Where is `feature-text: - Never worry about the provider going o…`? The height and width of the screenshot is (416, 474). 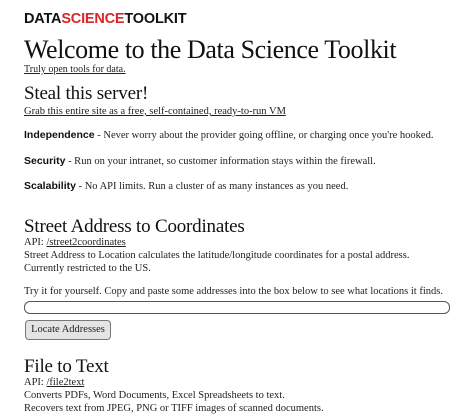 feature-text: - Never worry about the provider going o… is located at coordinates (264, 135).